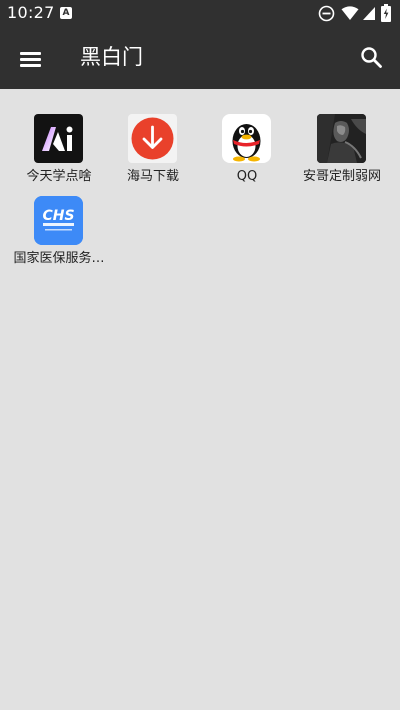  What do you see at coordinates (386, 13) in the screenshot?
I see `battery-charging-icon` at bounding box center [386, 13].